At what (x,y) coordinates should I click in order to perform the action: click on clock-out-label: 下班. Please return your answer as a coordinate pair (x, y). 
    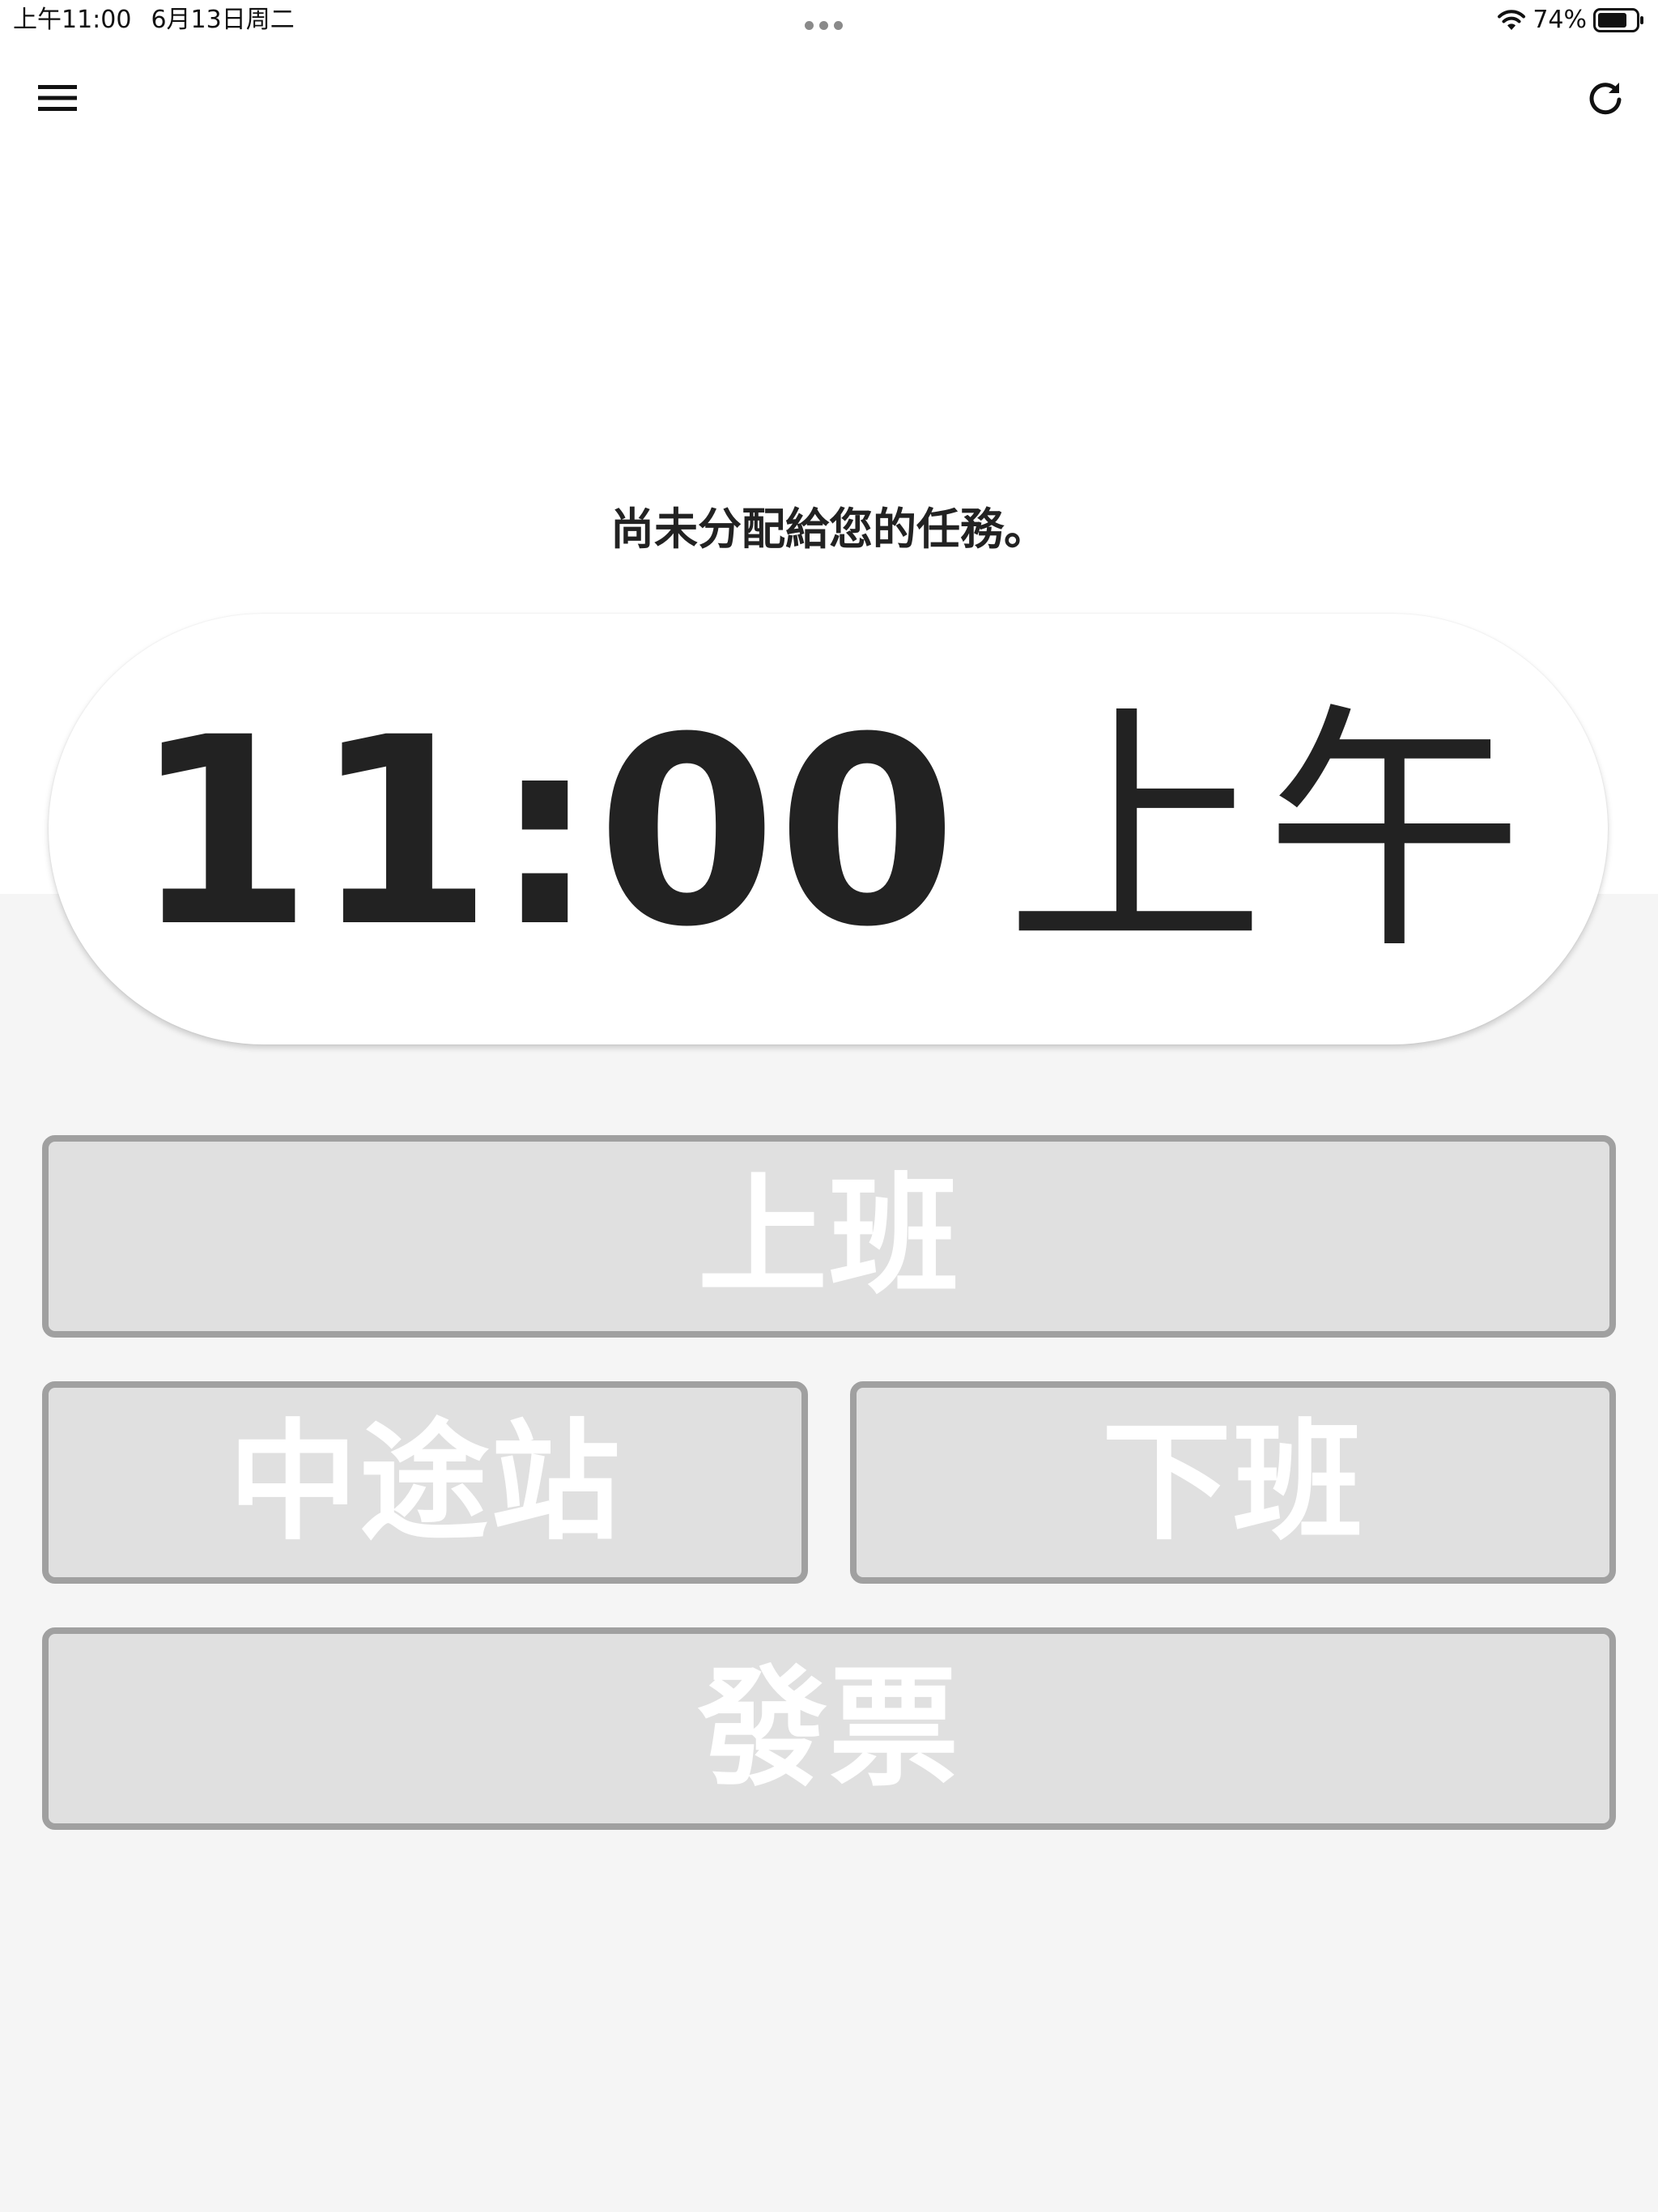
    Looking at the image, I should click on (1232, 1482).